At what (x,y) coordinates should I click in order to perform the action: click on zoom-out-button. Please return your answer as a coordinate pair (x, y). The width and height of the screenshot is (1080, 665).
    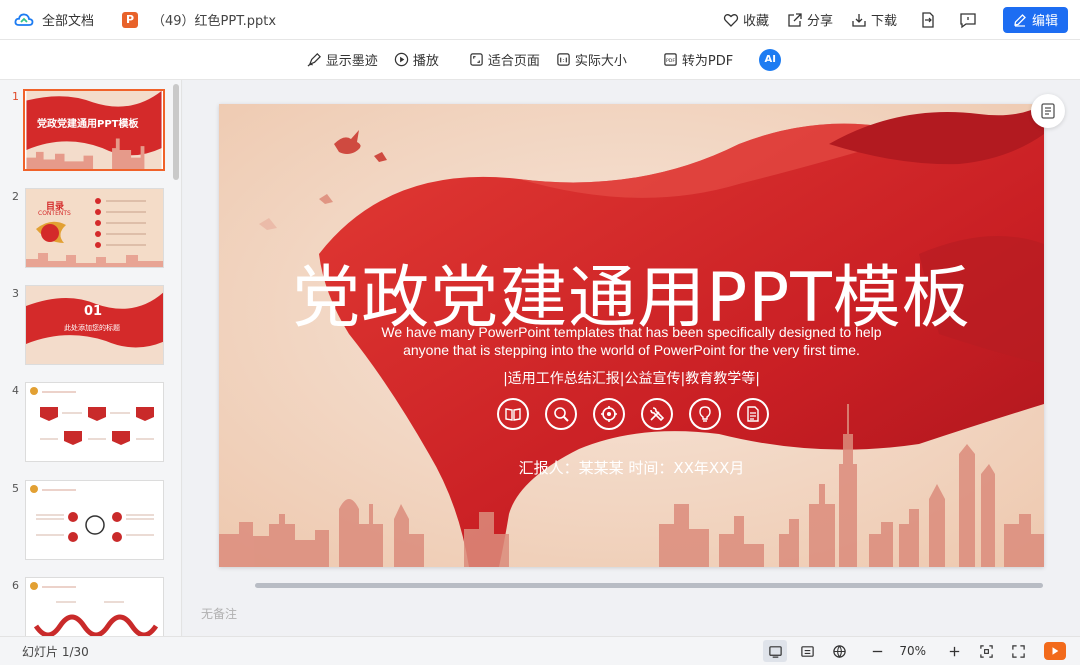
    Looking at the image, I should click on (877, 651).